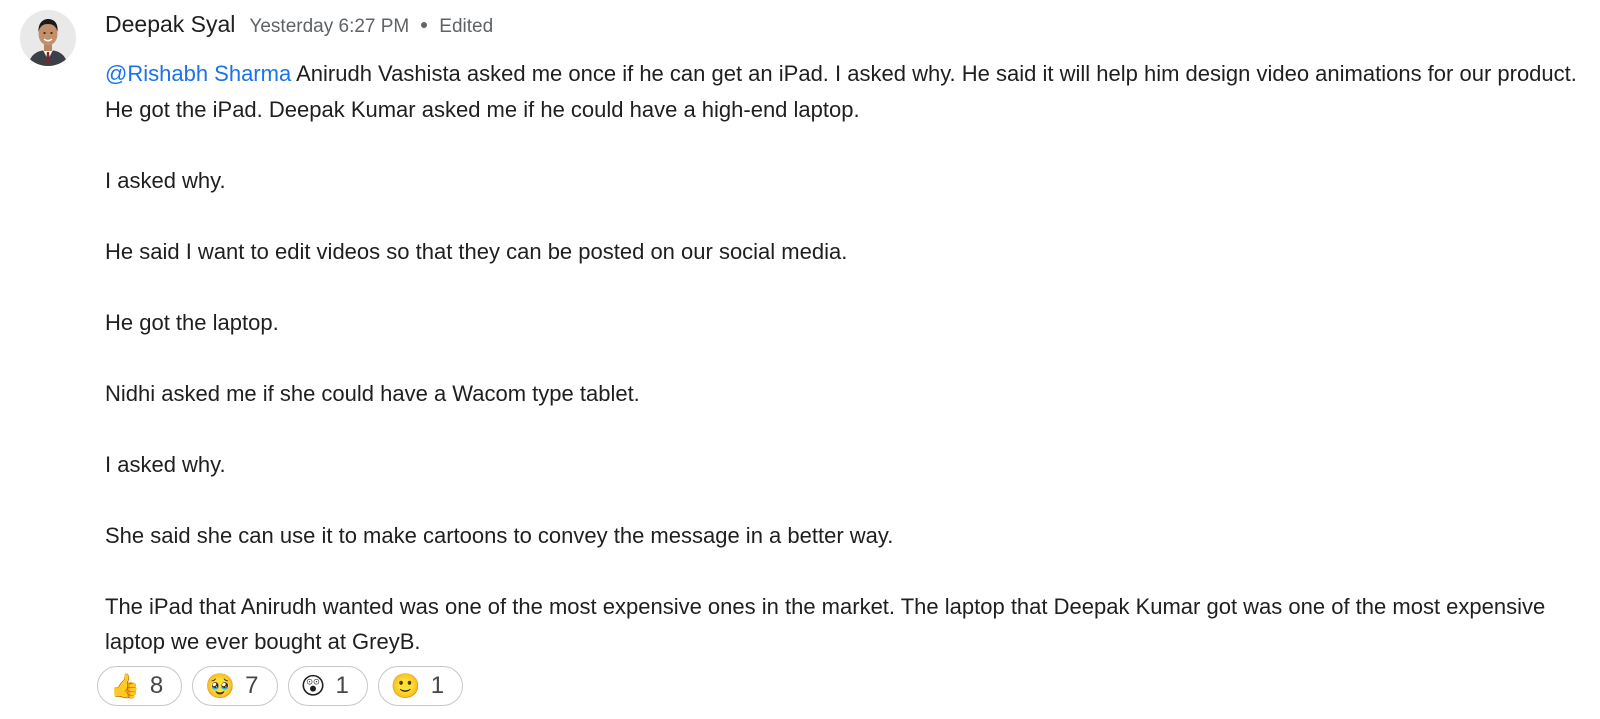 This screenshot has height=719, width=1600. I want to click on avatar, so click(48, 38).